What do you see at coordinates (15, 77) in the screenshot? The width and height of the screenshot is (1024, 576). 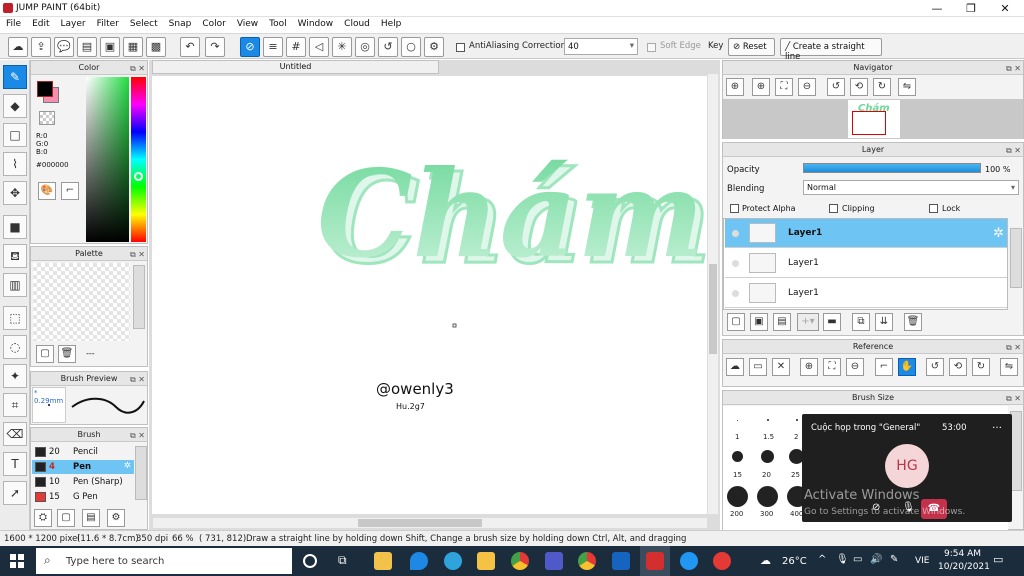 I see `pen-tool-icon: ✎` at bounding box center [15, 77].